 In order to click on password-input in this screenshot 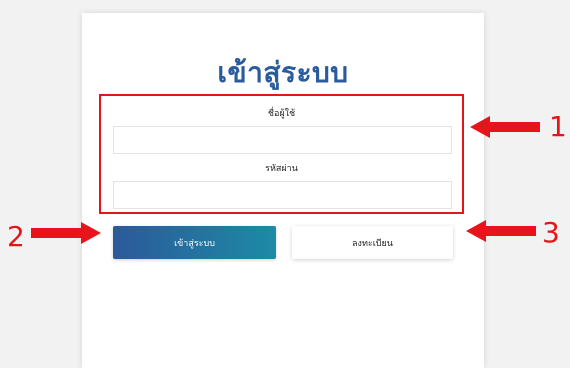, I will do `click(282, 195)`.